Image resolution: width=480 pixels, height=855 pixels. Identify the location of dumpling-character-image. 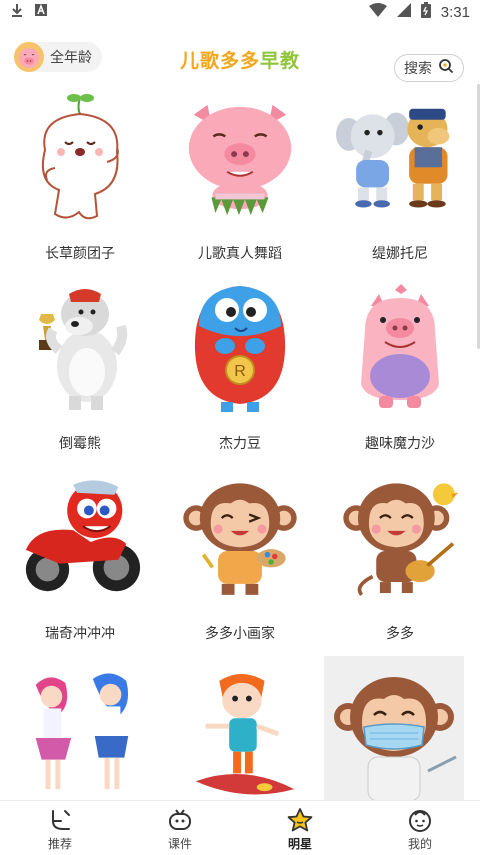
(80, 160).